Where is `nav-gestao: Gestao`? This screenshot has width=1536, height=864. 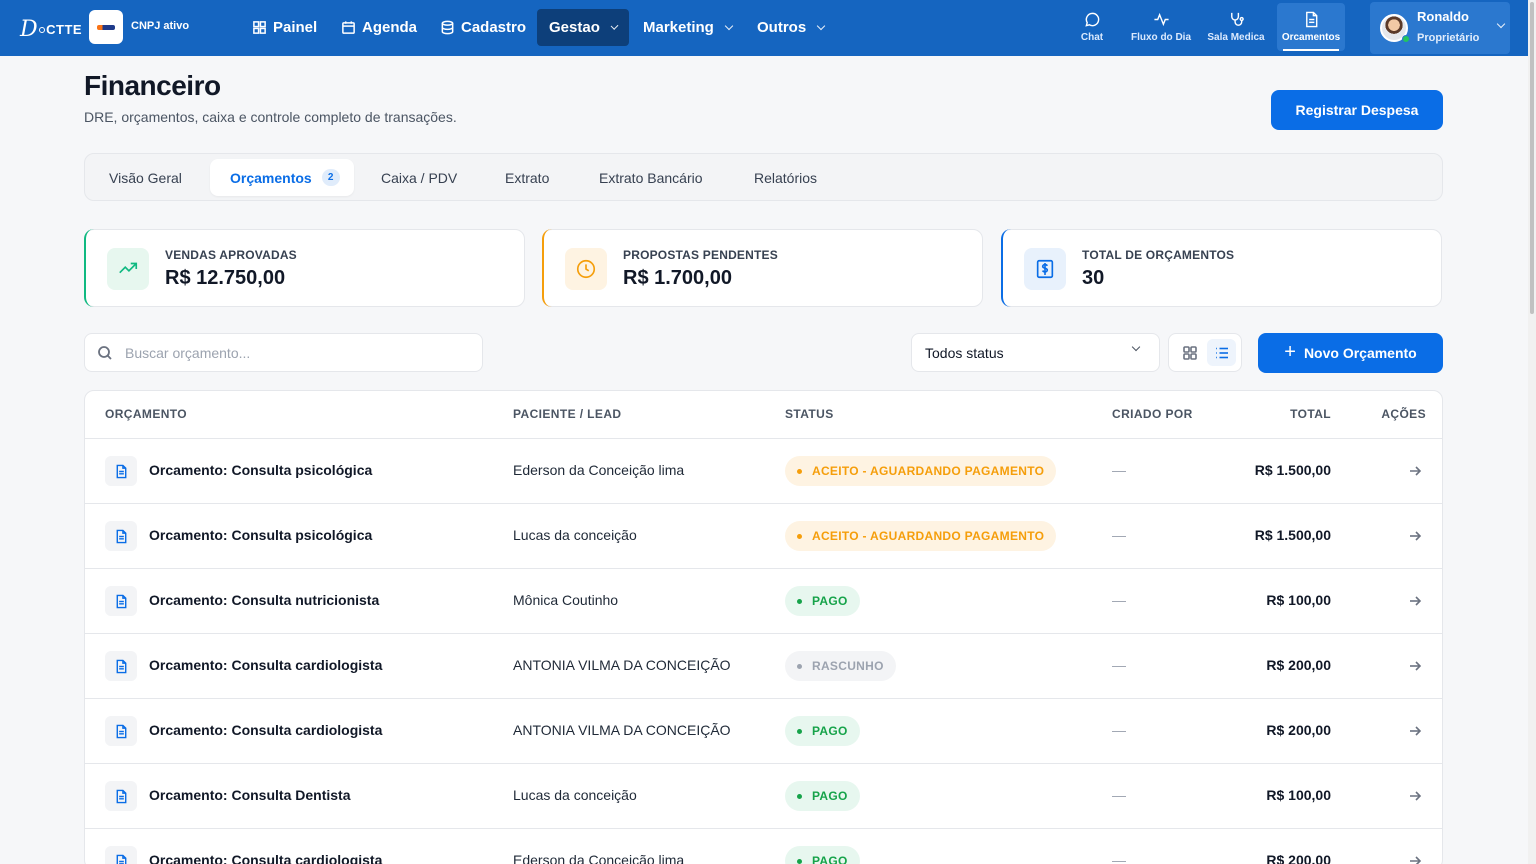 nav-gestao: Gestao is located at coordinates (583, 27).